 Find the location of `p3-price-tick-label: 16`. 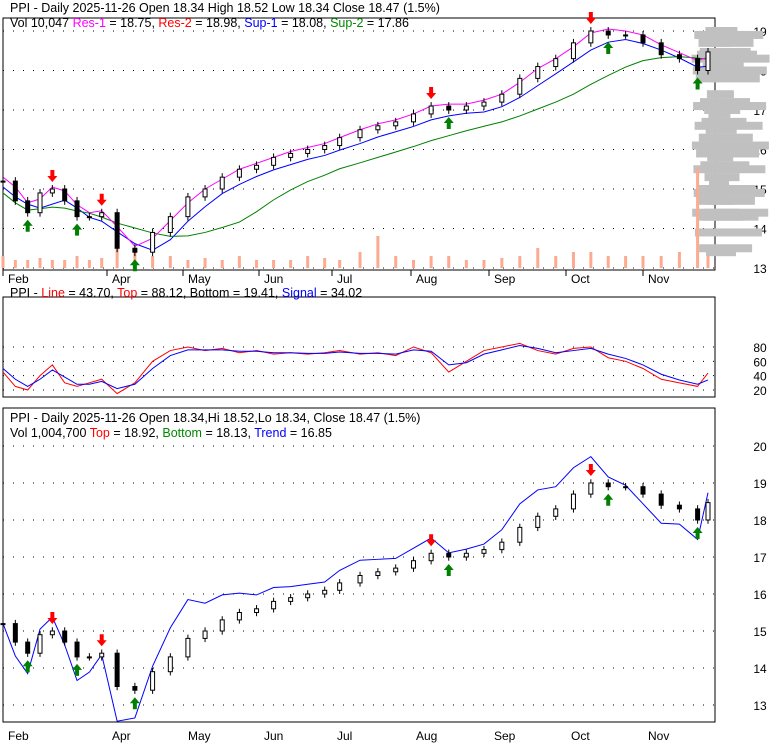

p3-price-tick-label: 16 is located at coordinates (760, 595).